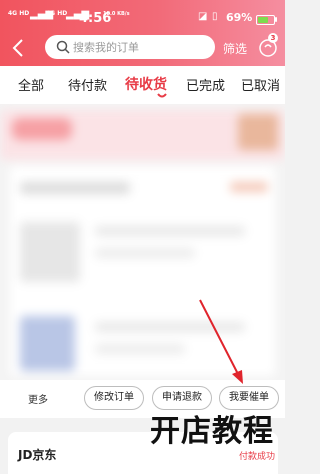 The image size is (320, 474). What do you see at coordinates (205, 84) in the screenshot?
I see `tab-completed: 已完成` at bounding box center [205, 84].